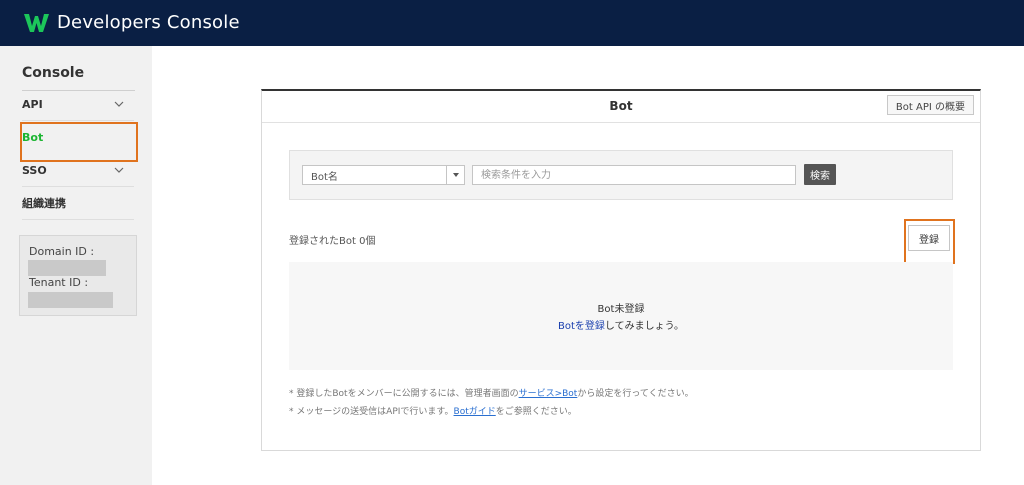 This screenshot has height=485, width=1024. Describe the element at coordinates (34, 170) in the screenshot. I see `sidebar-item-label: SSO` at that location.